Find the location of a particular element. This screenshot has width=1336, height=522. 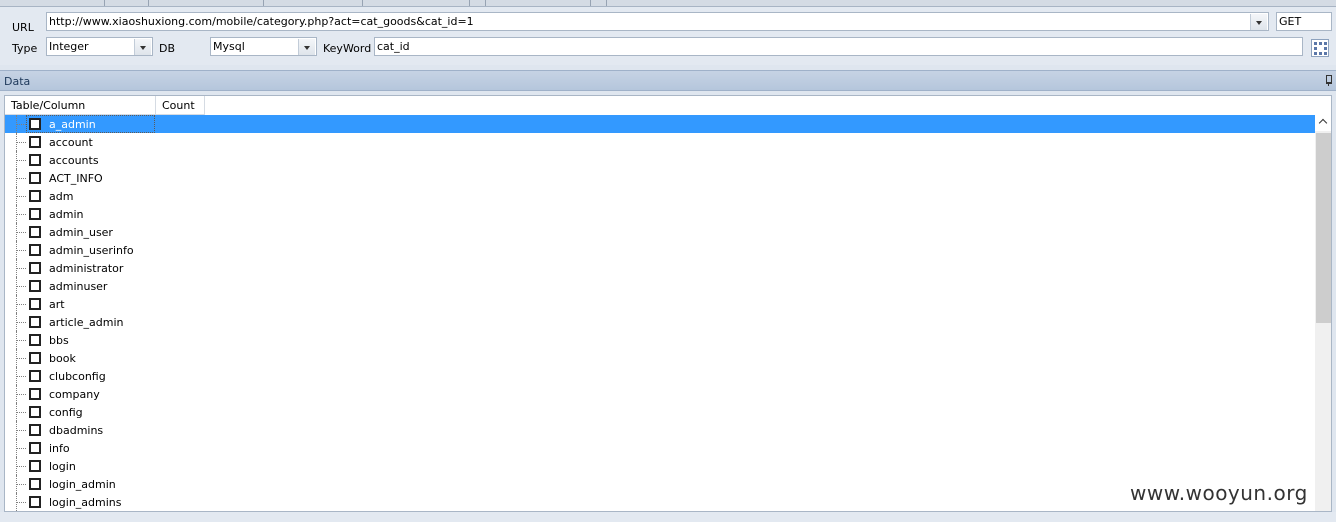

table-name: art is located at coordinates (57, 304).